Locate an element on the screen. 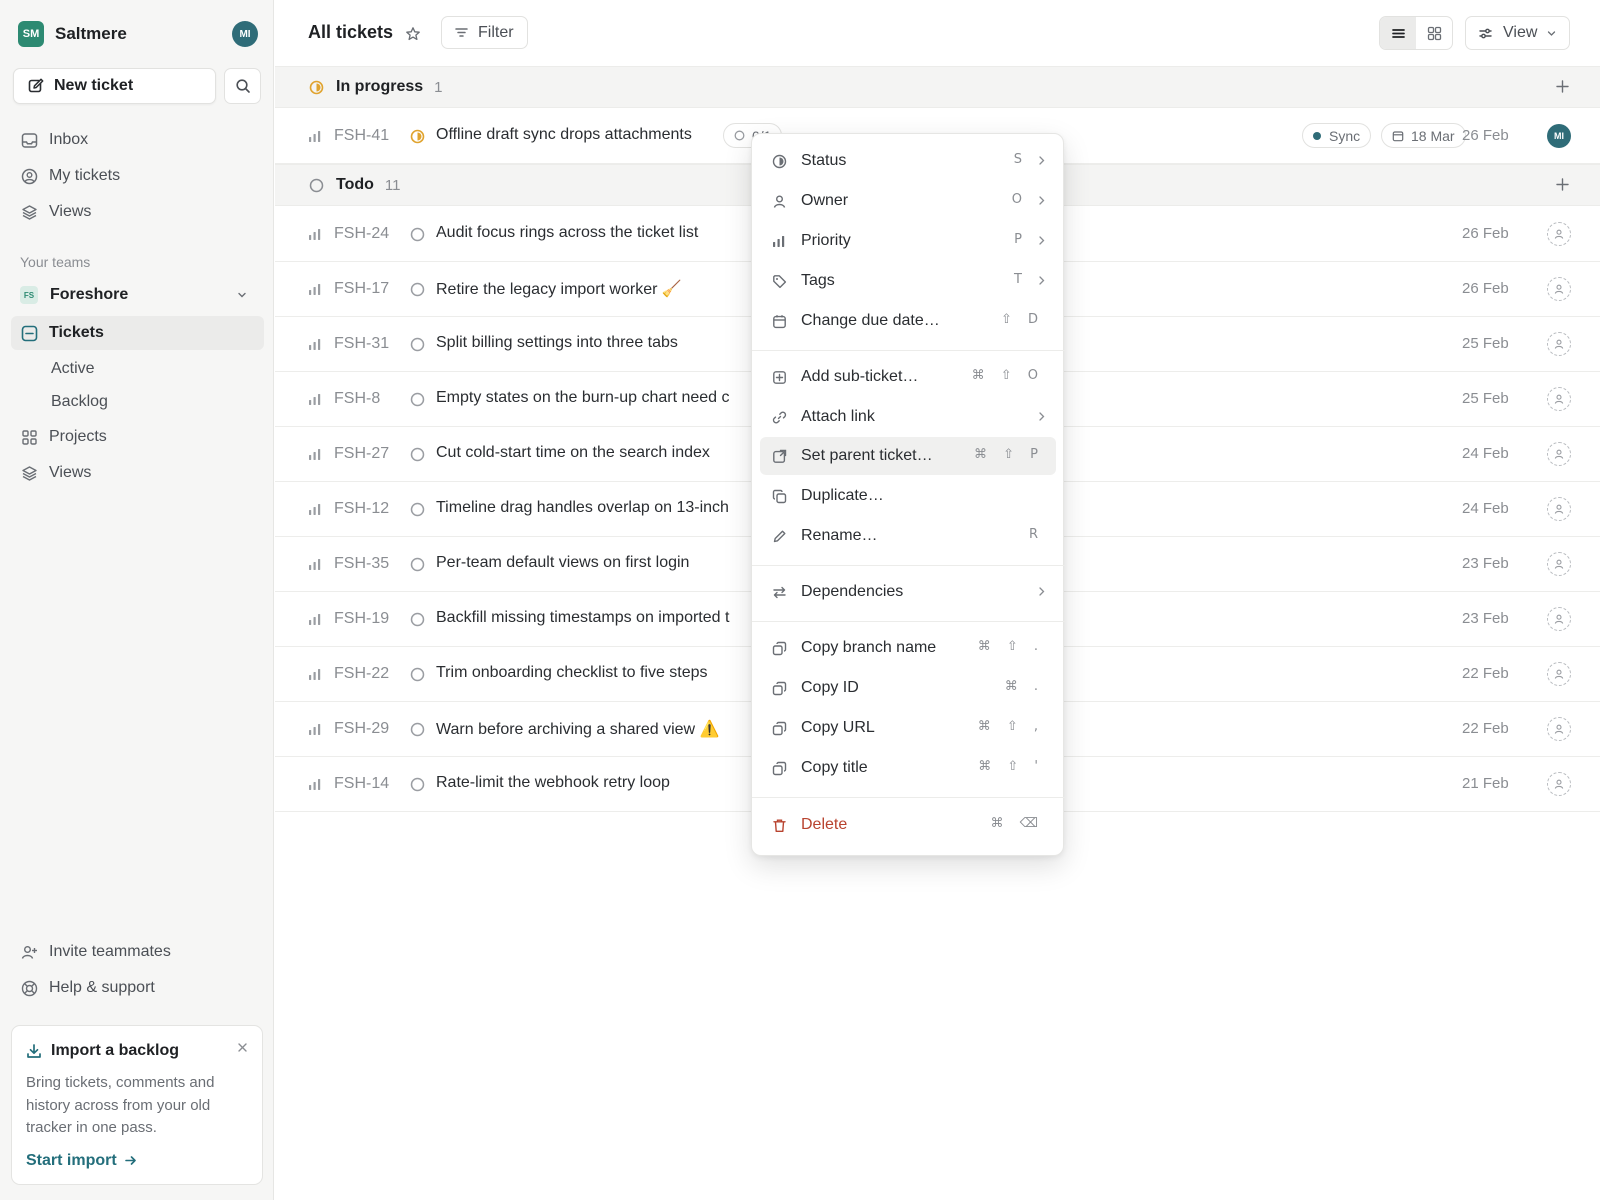  menu-item-attach-link: Attach link is located at coordinates (908, 417).